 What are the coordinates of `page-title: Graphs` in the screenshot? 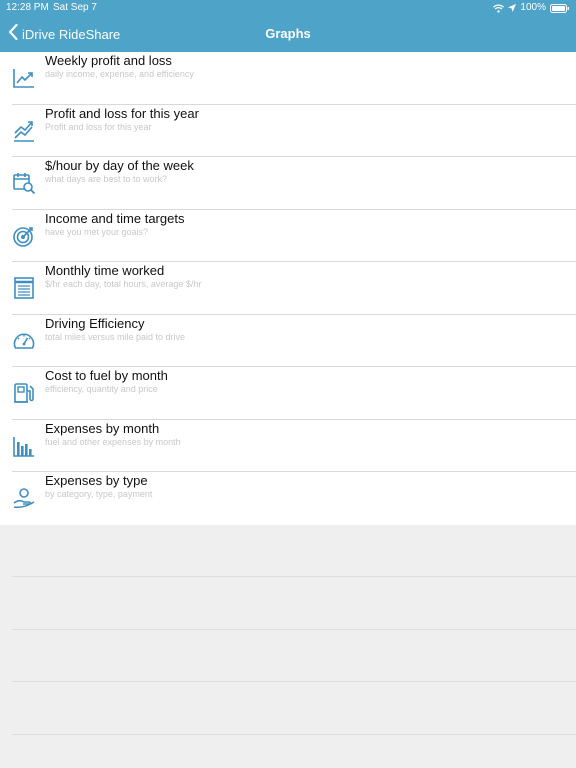 It's located at (288, 33).